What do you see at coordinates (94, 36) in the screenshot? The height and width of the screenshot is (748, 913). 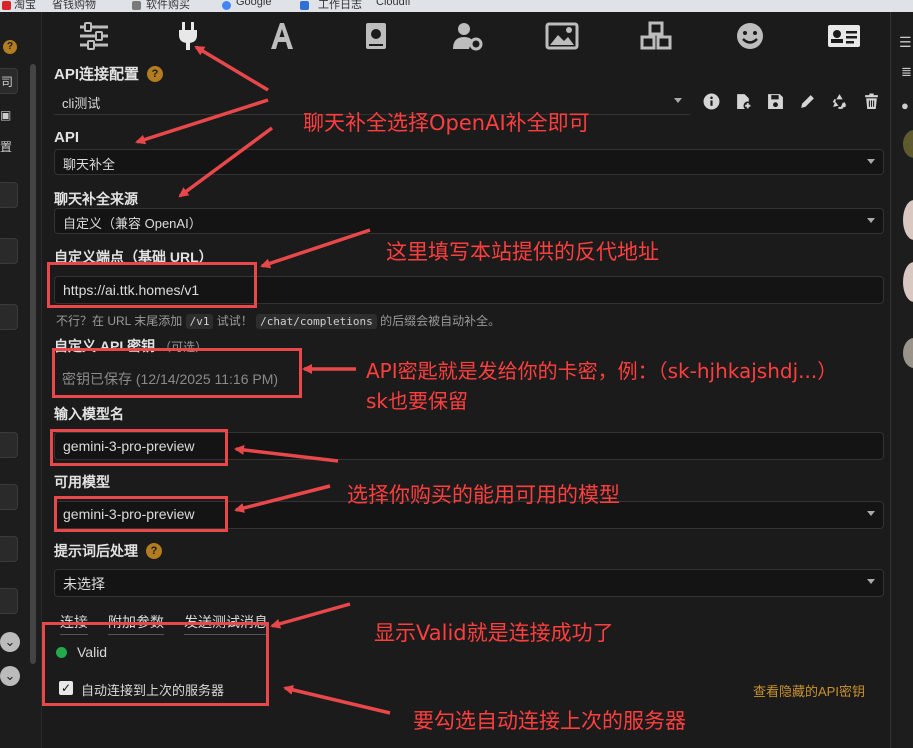 I see `tab-sliders` at bounding box center [94, 36].